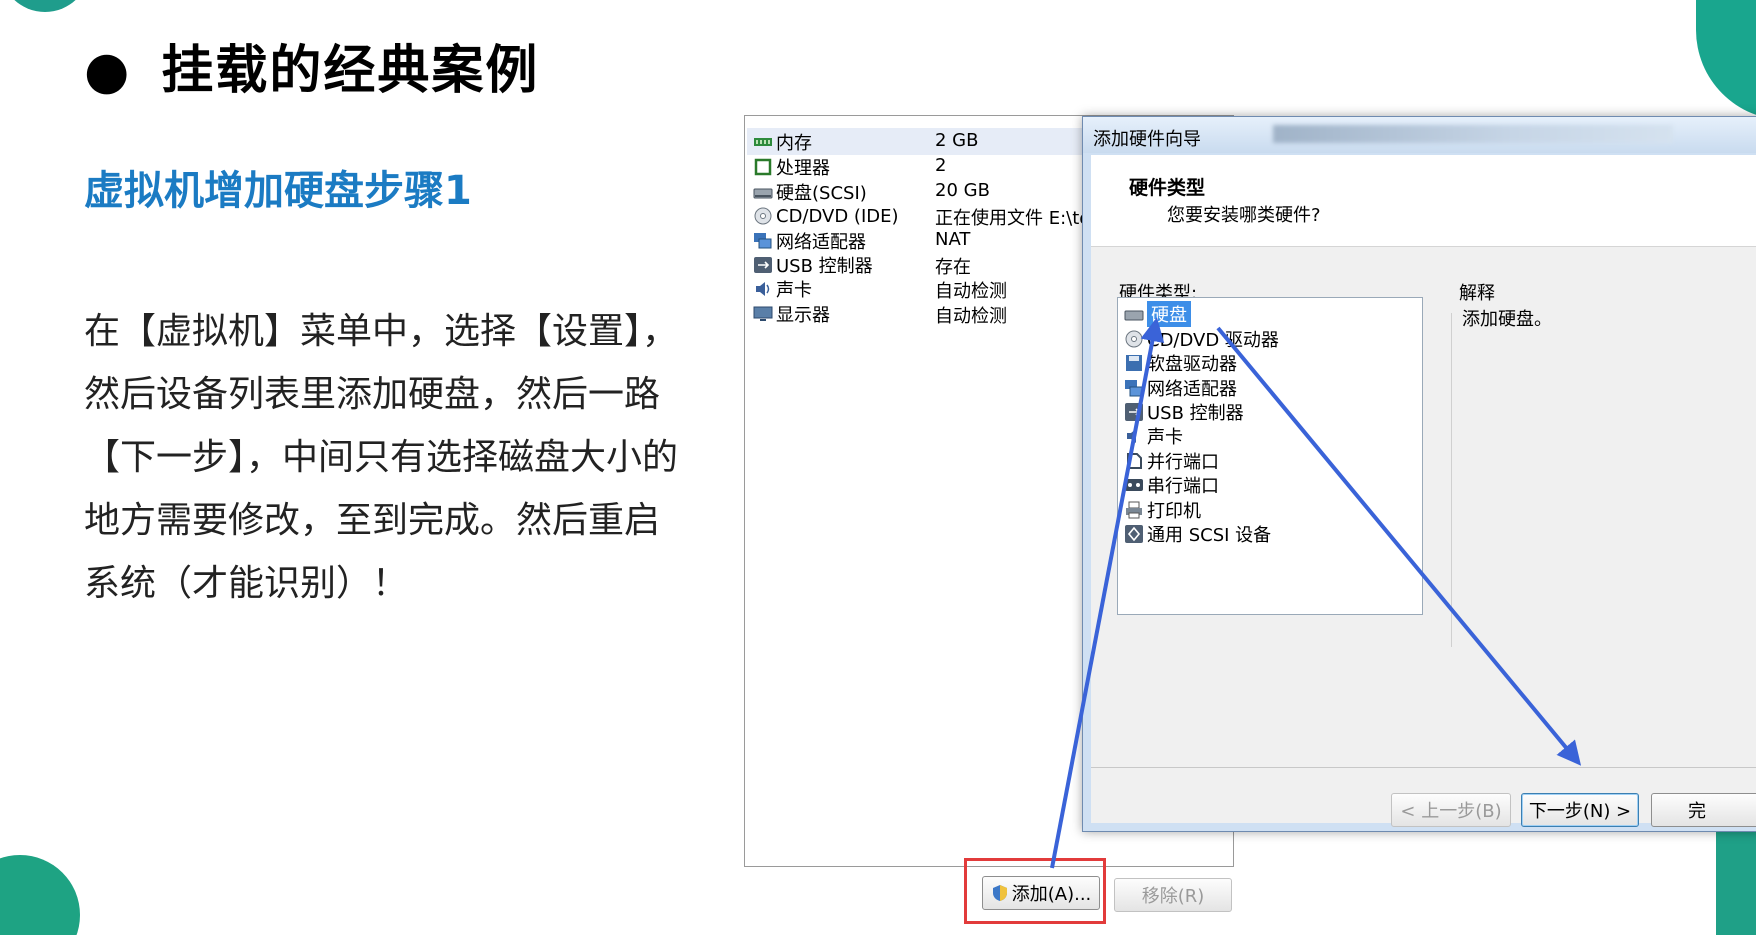  I want to click on explain-panel: 添加硬盘。, so click(1603, 478).